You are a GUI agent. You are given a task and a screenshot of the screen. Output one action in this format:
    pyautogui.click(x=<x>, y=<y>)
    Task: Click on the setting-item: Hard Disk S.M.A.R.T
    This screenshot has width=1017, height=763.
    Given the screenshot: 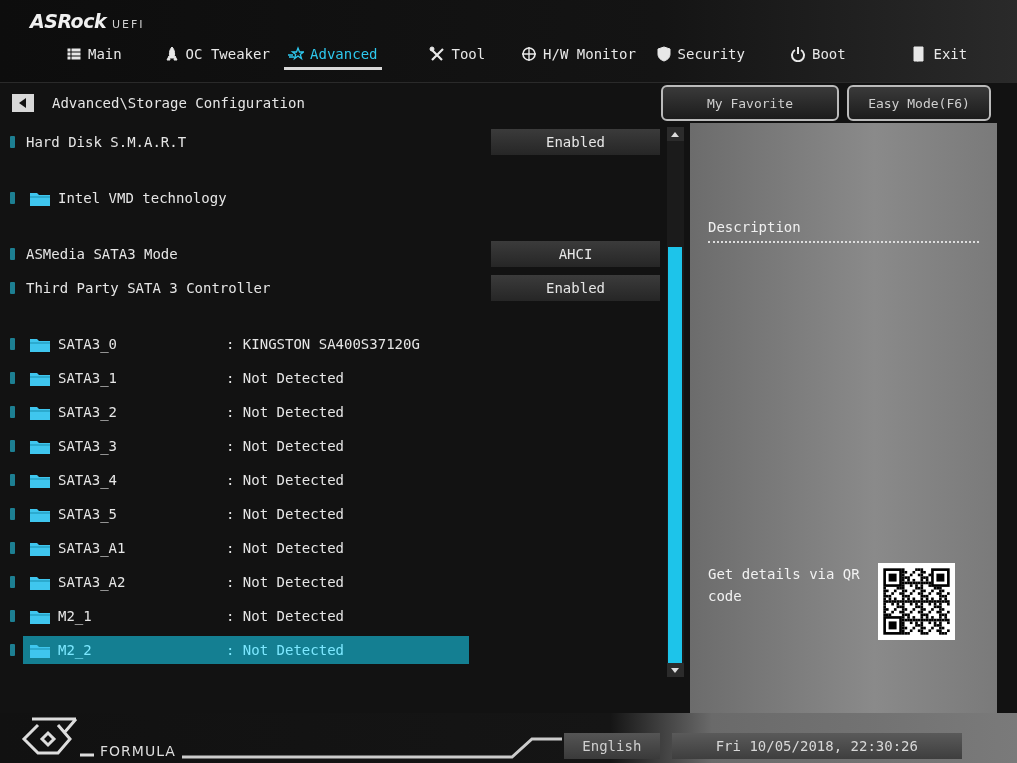 What is the action you would take?
    pyautogui.click(x=249, y=142)
    